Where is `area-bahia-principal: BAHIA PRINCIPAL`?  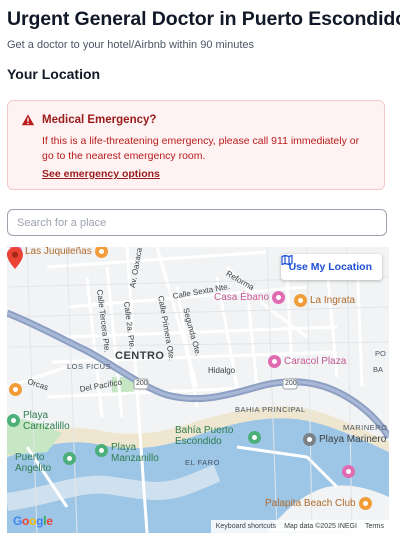
area-bahia-principal: BAHIA PRINCIPAL is located at coordinates (270, 409).